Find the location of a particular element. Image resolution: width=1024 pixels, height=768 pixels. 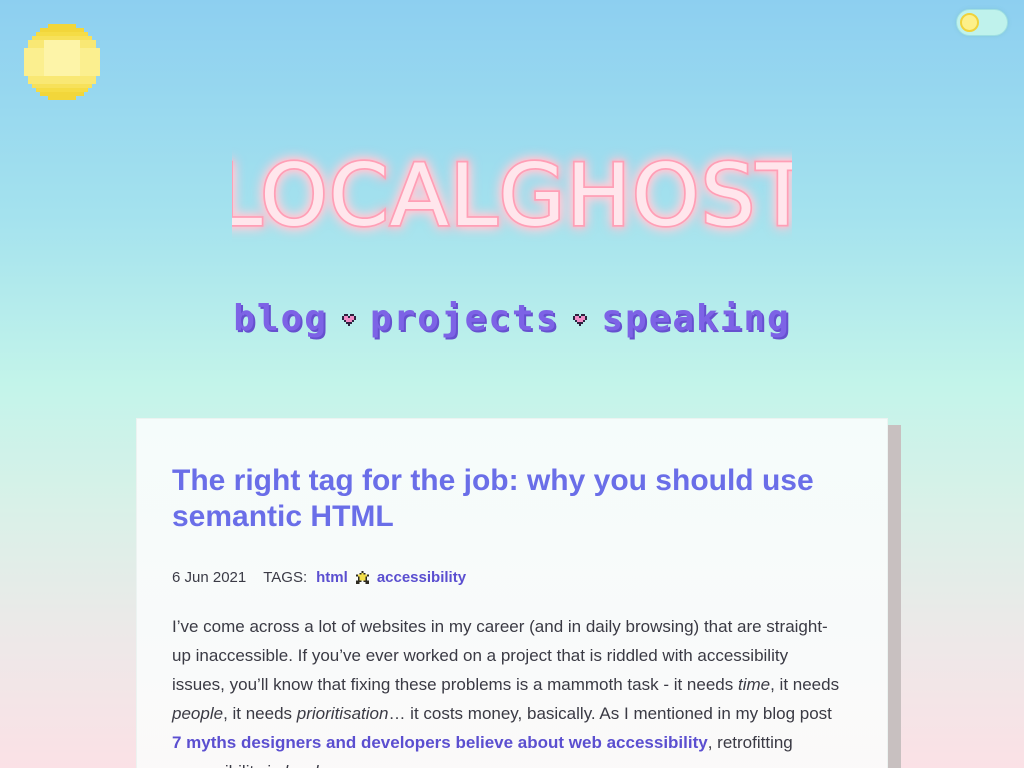

sun-icon is located at coordinates (62, 62).